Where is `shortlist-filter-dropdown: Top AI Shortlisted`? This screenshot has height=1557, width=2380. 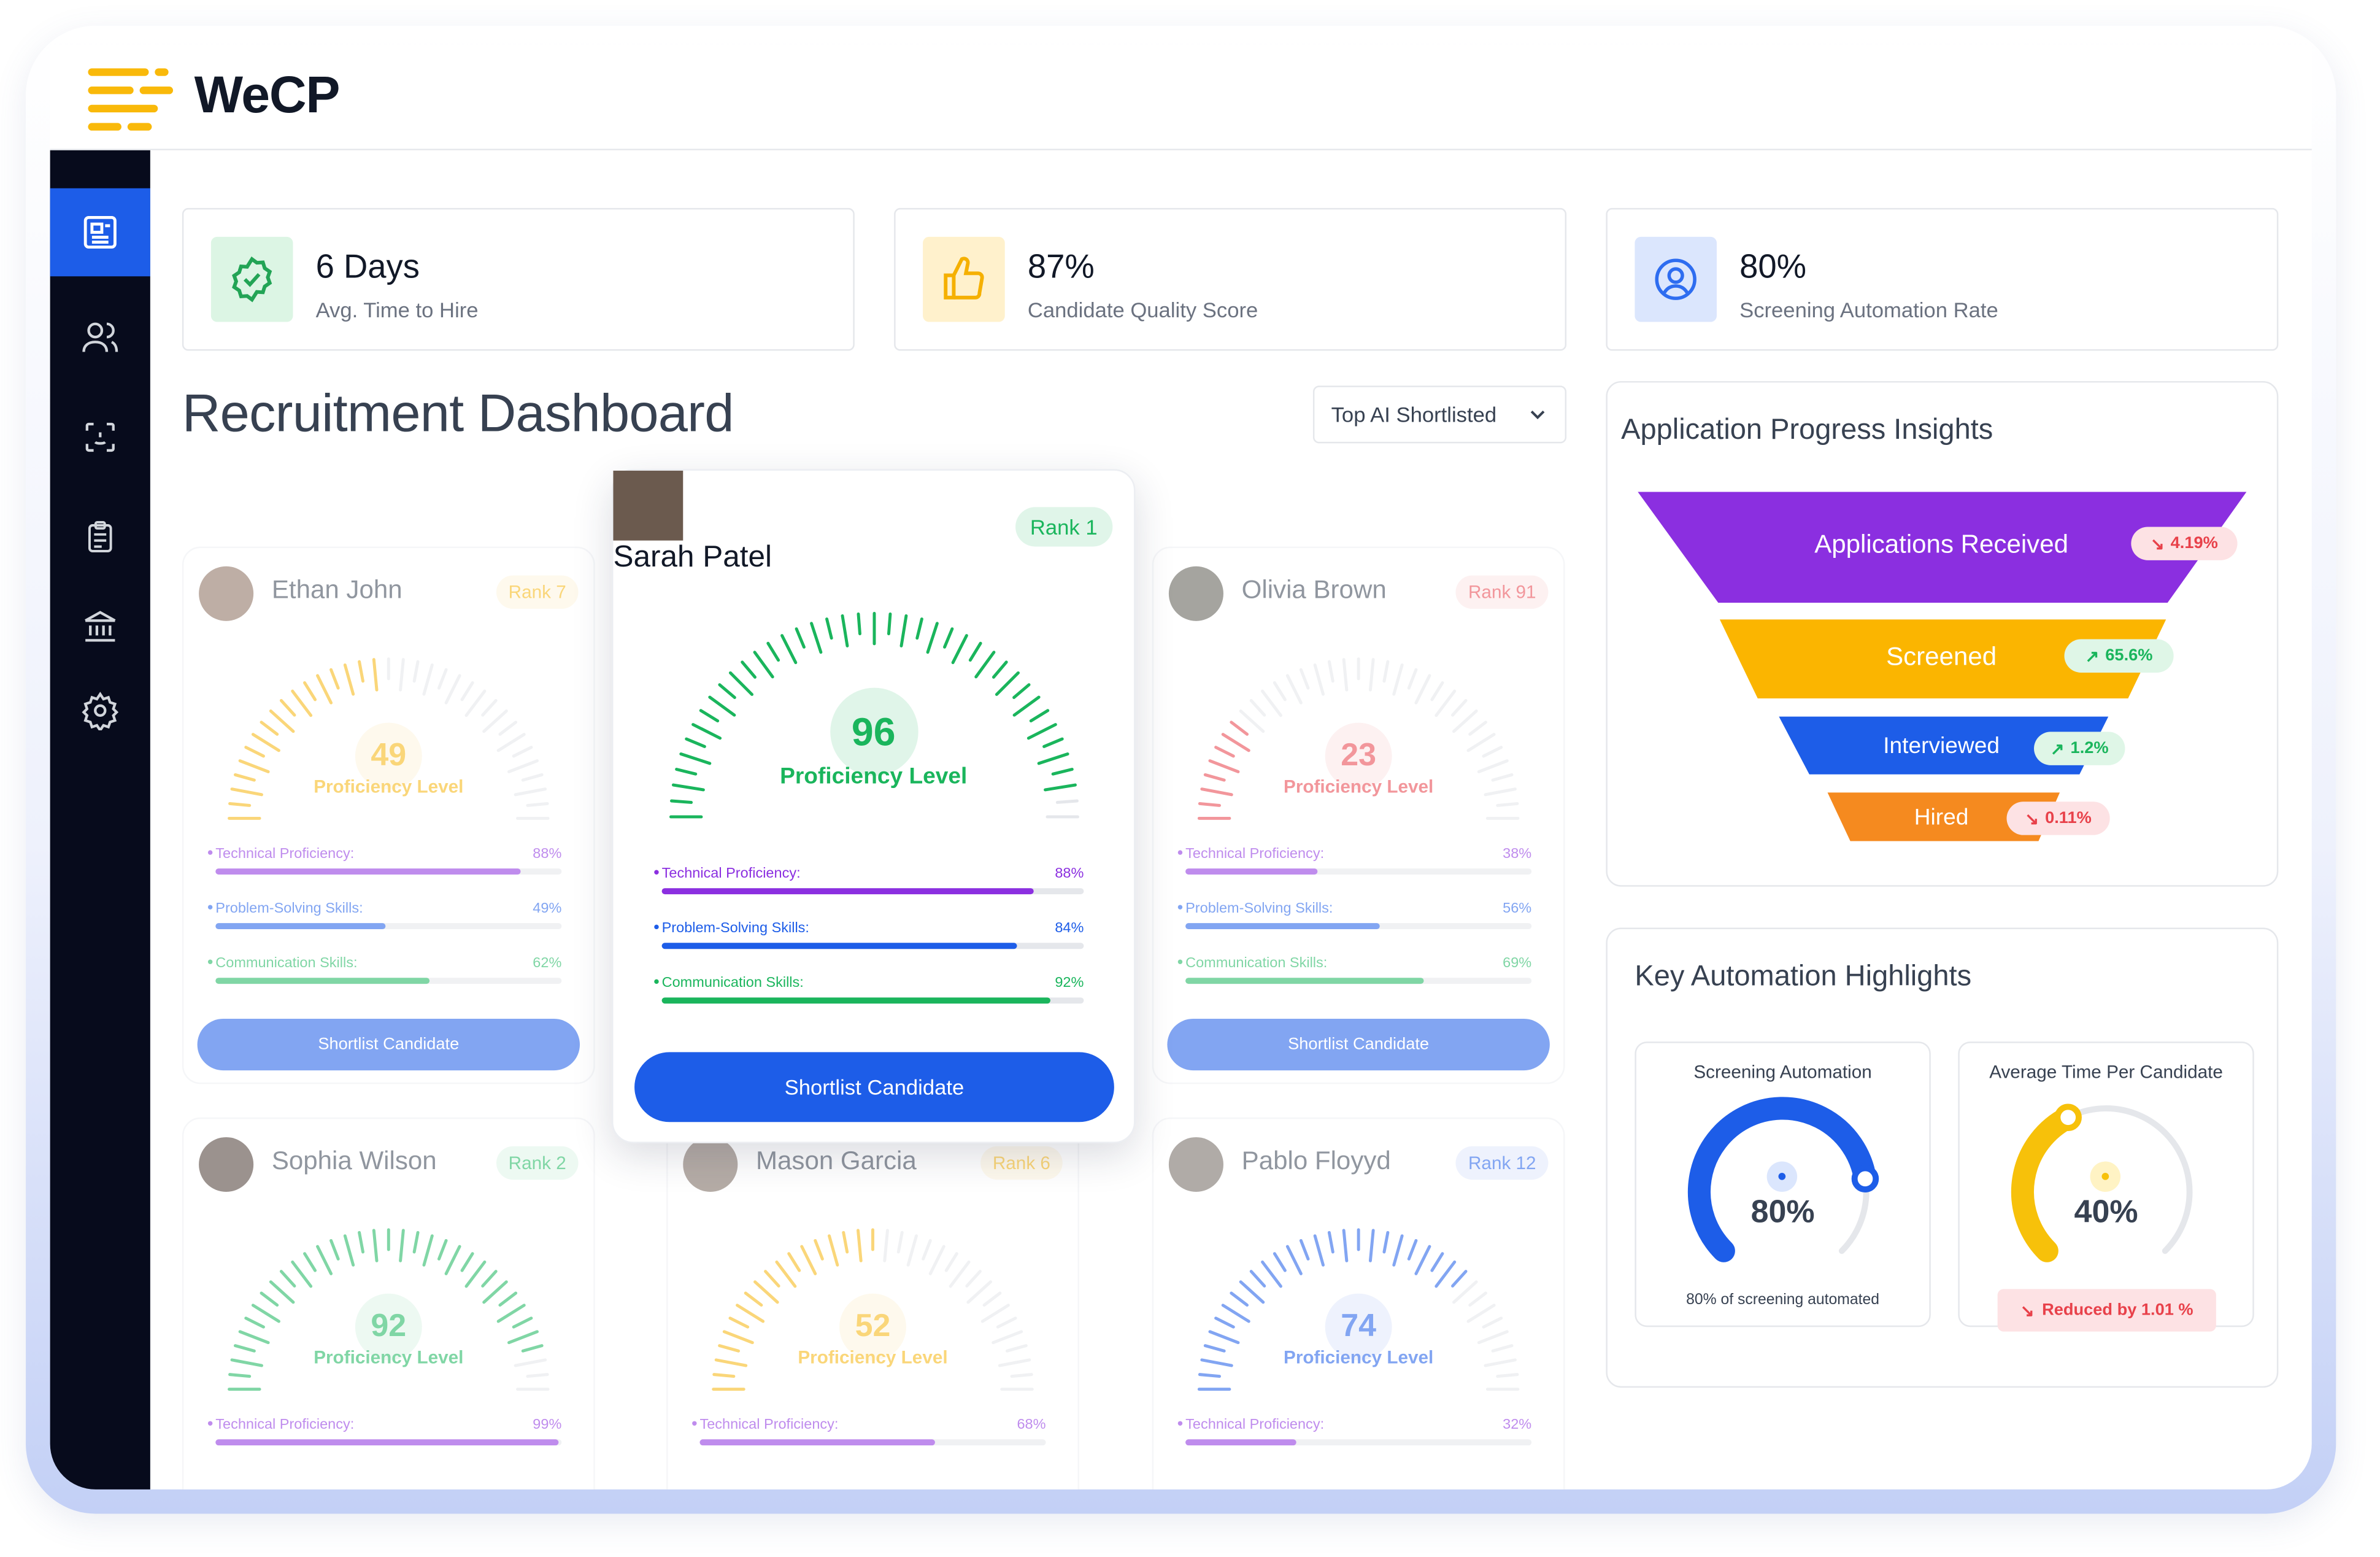 shortlist-filter-dropdown: Top AI Shortlisted is located at coordinates (1439, 414).